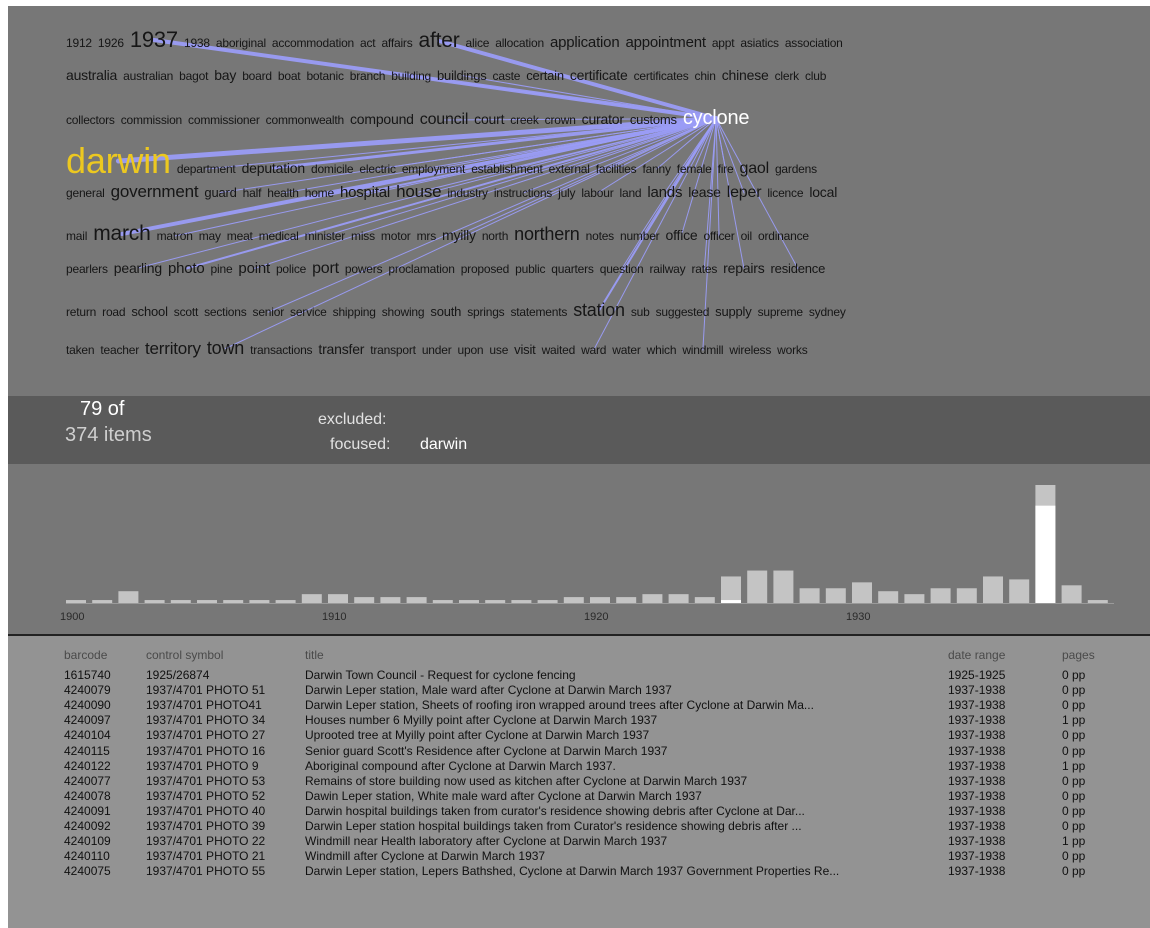 Image resolution: width=1150 pixels, height=928 pixels. Describe the element at coordinates (530, 269) in the screenshot. I see `cloud-term-public: public` at that location.